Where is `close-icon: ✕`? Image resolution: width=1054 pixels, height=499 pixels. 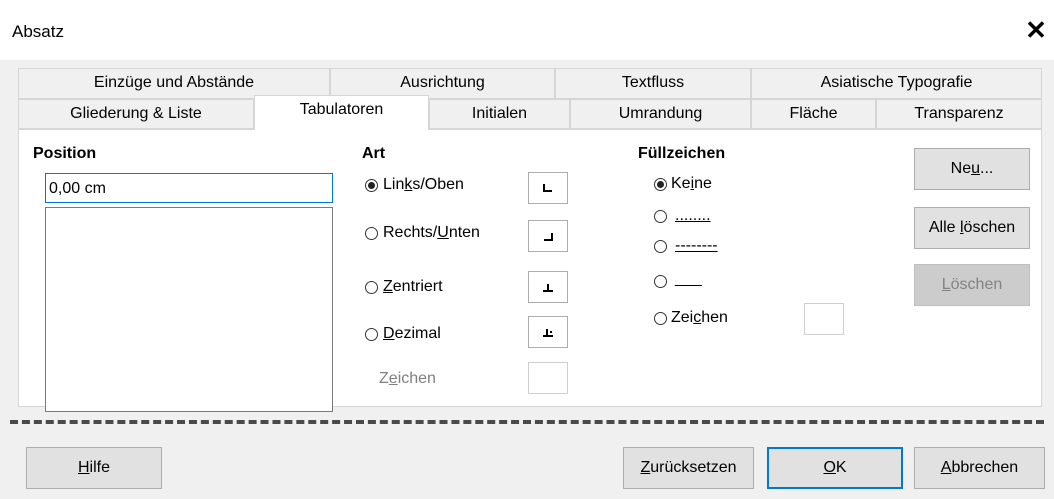 close-icon: ✕ is located at coordinates (1036, 30).